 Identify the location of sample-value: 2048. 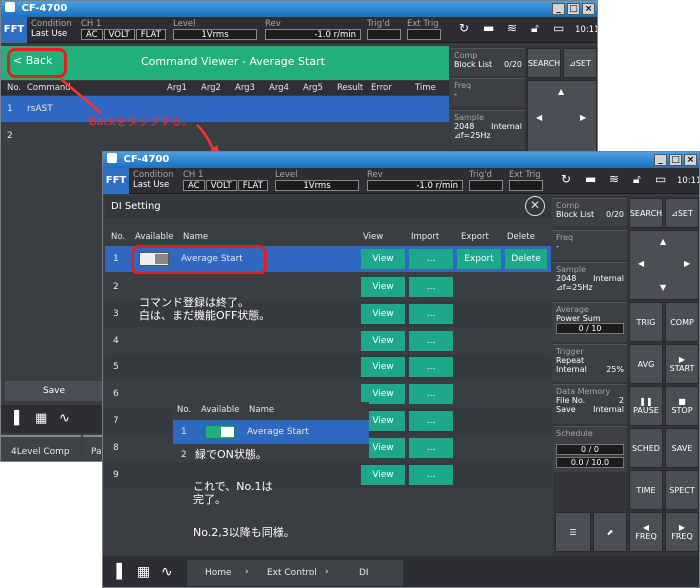
(566, 278).